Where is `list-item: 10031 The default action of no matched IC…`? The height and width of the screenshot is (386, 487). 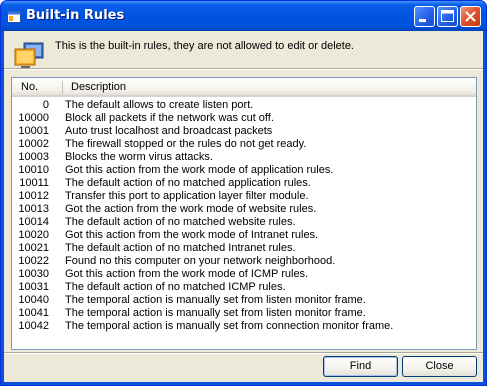
list-item: 10031 The default action of no matched IC… is located at coordinates (244, 287).